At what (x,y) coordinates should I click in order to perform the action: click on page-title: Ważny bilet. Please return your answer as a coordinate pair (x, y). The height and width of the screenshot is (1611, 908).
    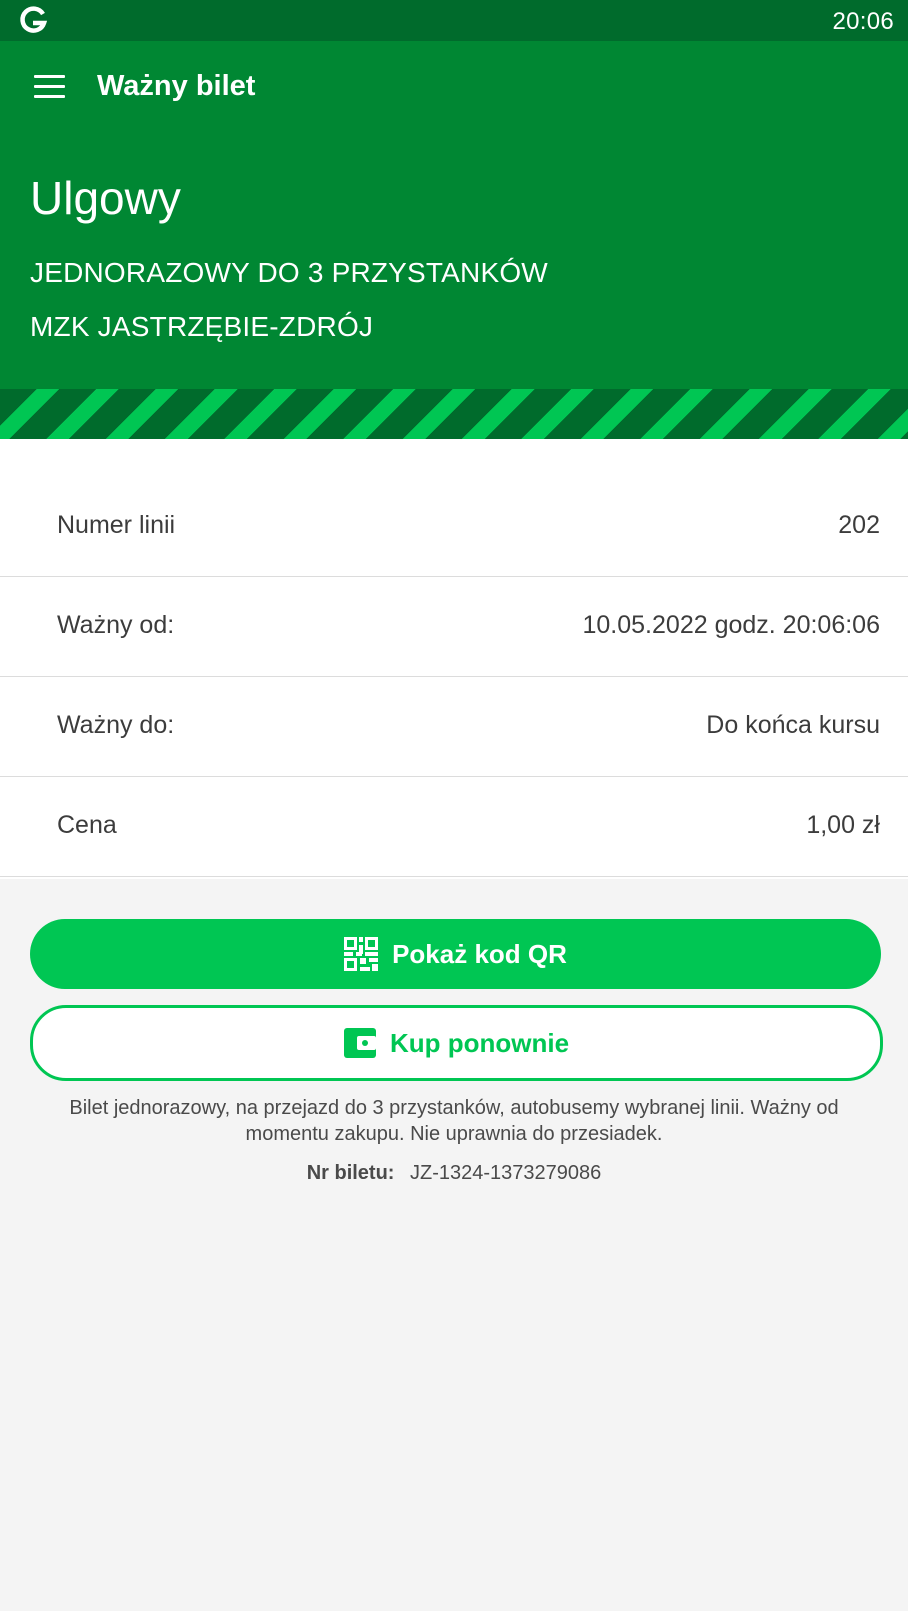
    Looking at the image, I should click on (176, 86).